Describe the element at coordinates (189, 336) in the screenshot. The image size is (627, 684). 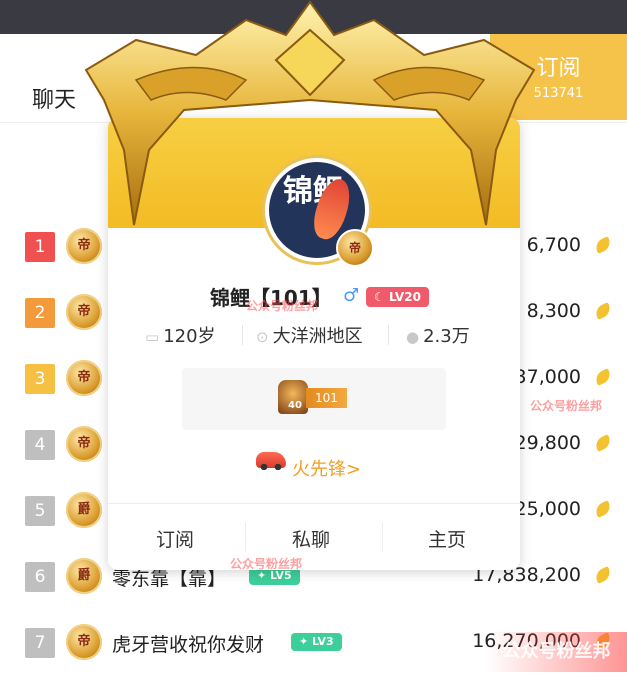
I see `age-text: 120岁` at that location.